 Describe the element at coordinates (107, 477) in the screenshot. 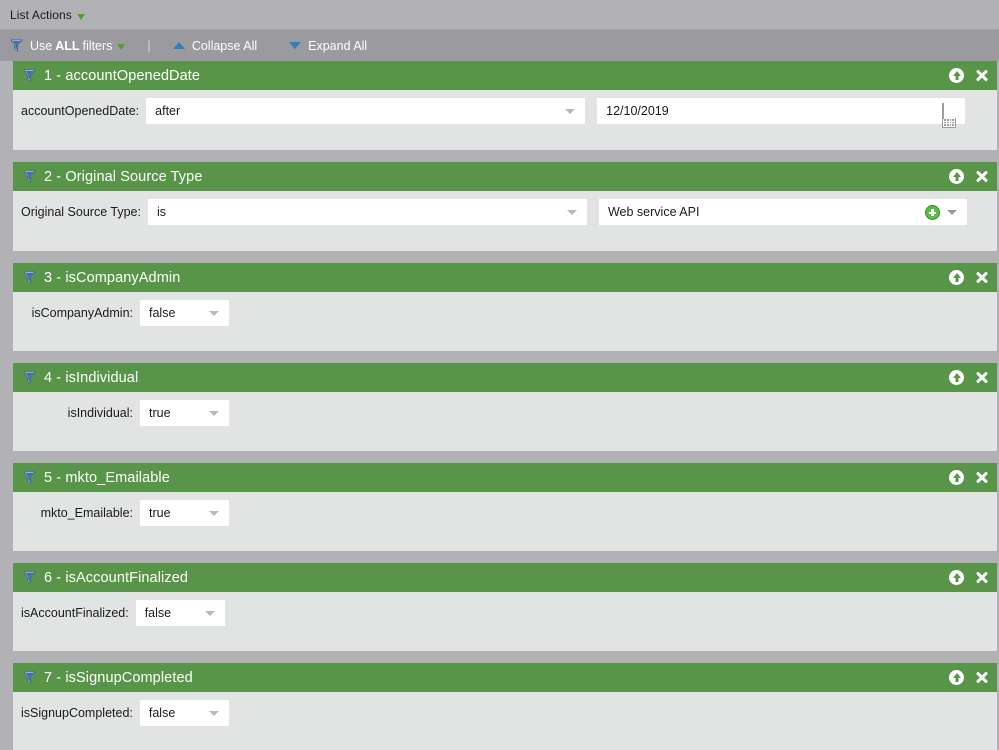

I see `filter-title: 5 - mkto_Emailable` at that location.